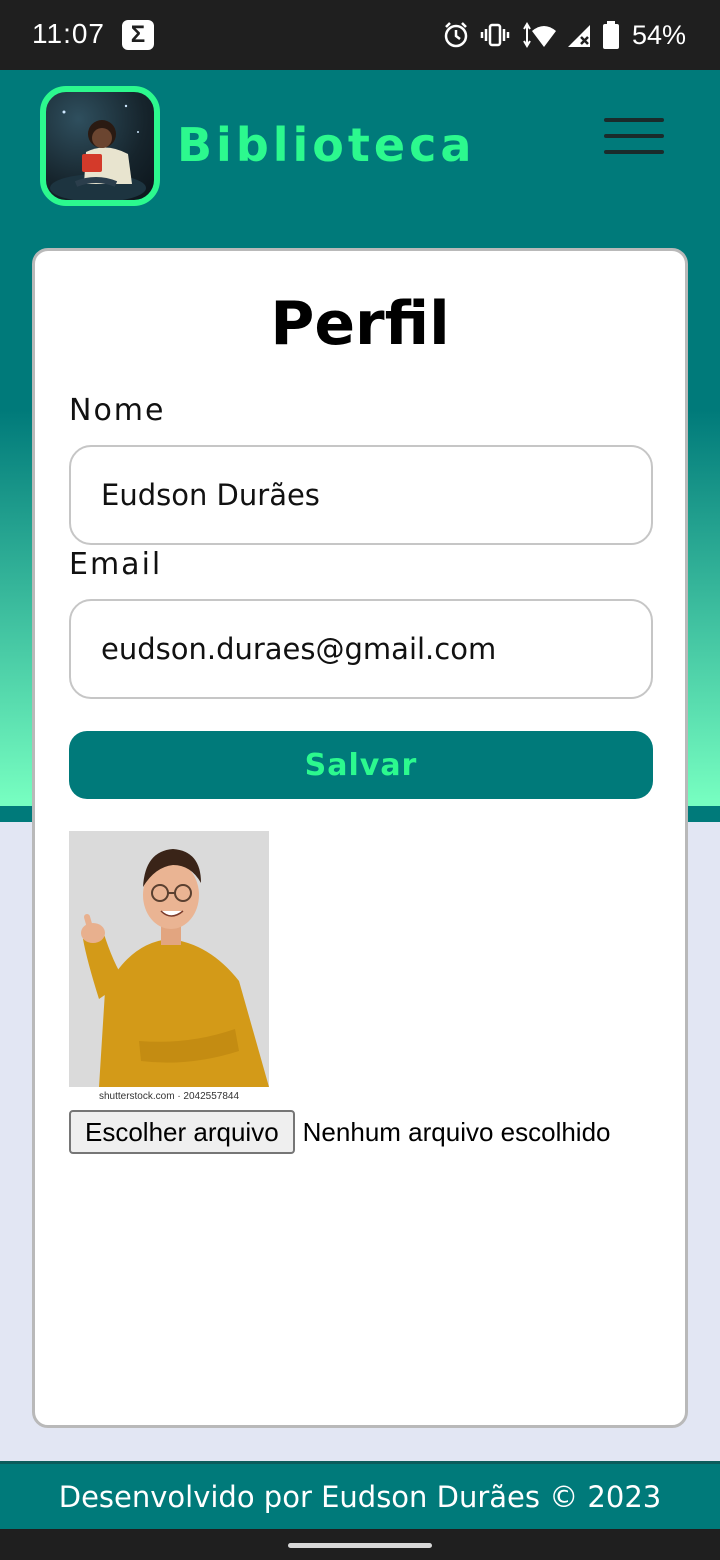  I want to click on page-title: Perfil, so click(360, 324).